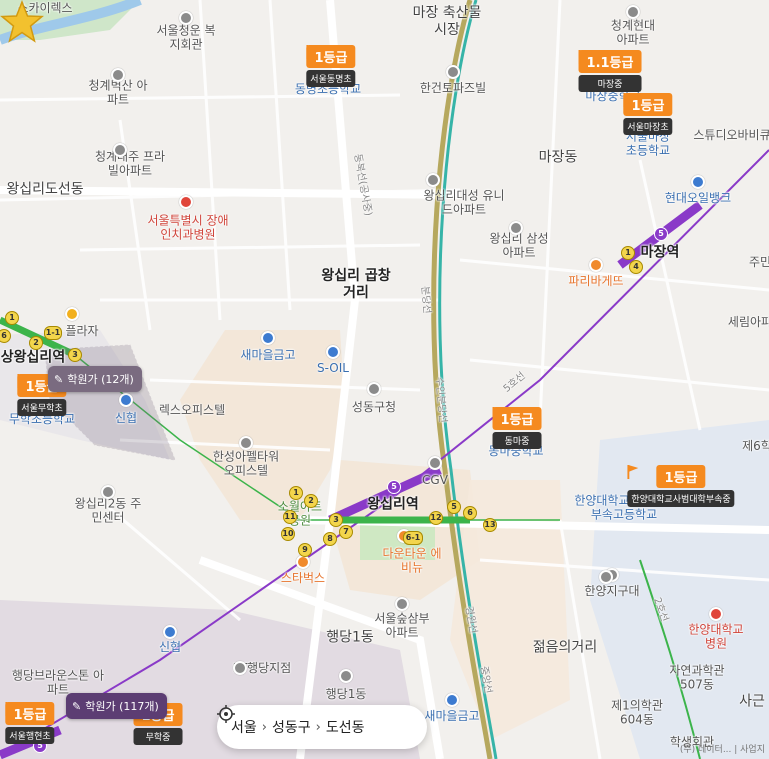  What do you see at coordinates (192, 409) in the screenshot?
I see `place-label: 렉스오피스텔` at bounding box center [192, 409].